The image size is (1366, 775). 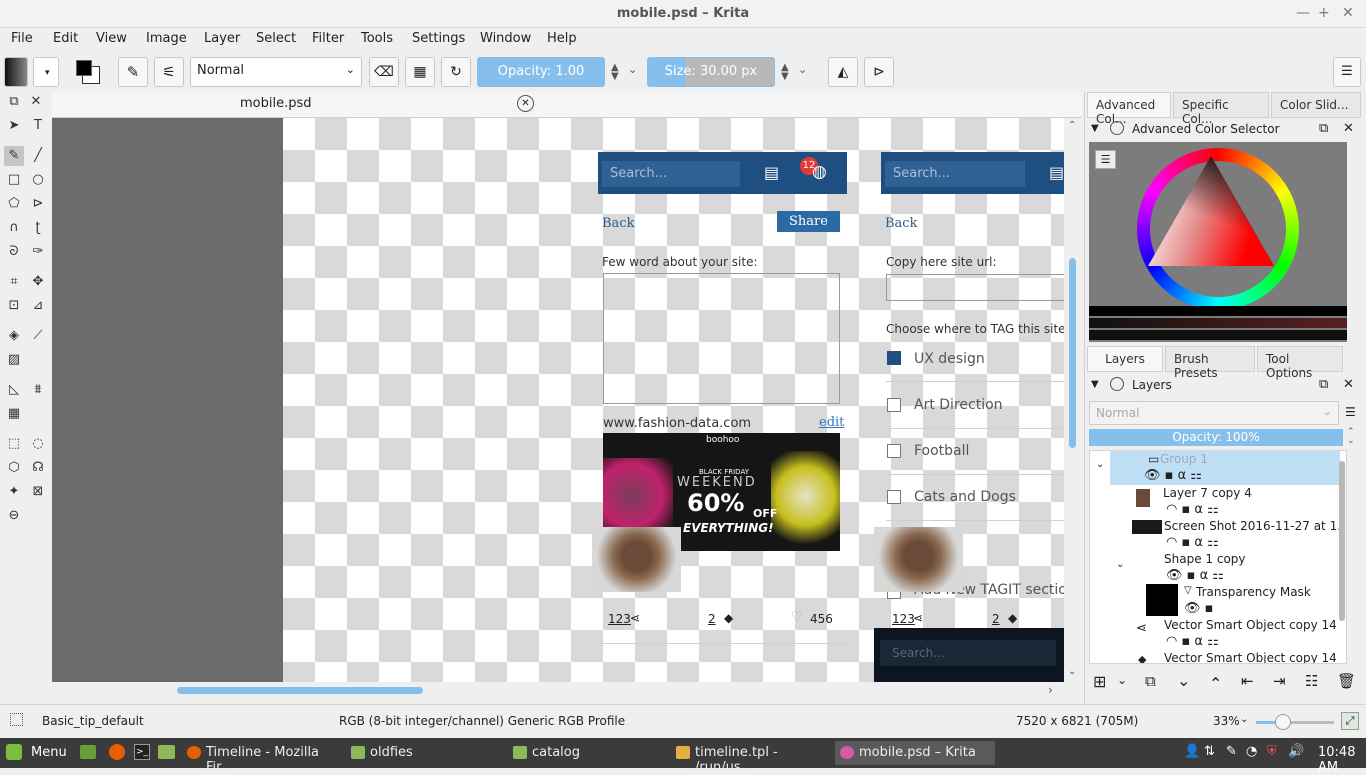 I want to click on assistant-tool-icon: ◺, so click(x=14, y=390).